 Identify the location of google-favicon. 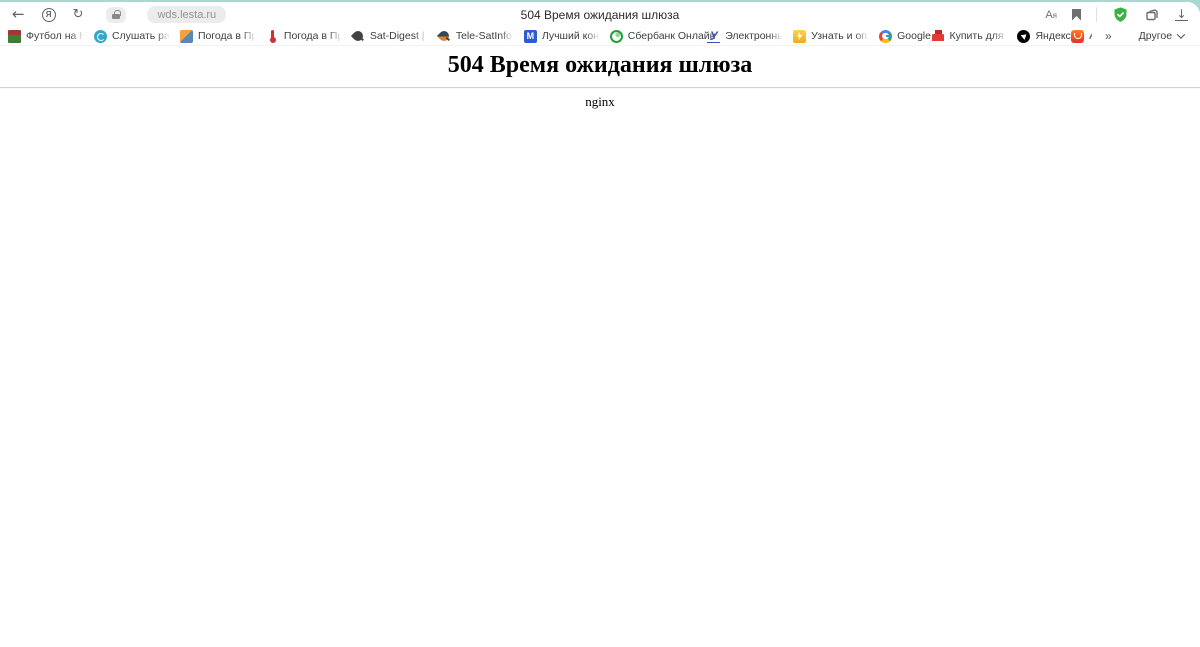
(886, 36).